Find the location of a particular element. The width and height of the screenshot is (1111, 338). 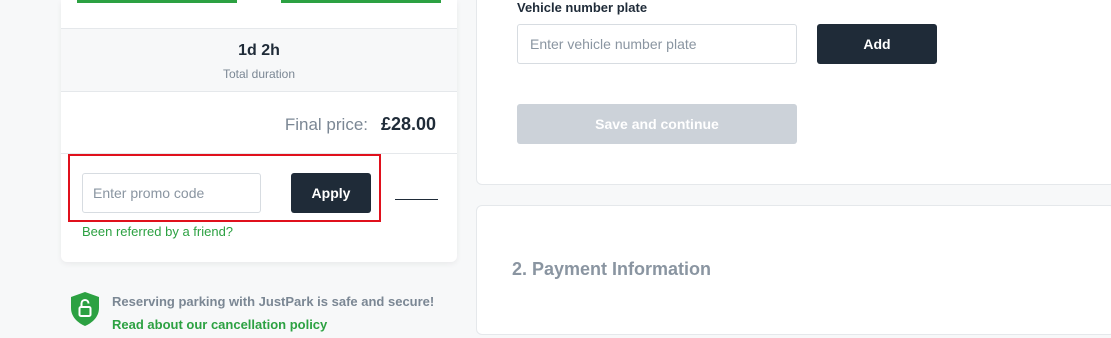

shield-lock-icon is located at coordinates (85, 309).